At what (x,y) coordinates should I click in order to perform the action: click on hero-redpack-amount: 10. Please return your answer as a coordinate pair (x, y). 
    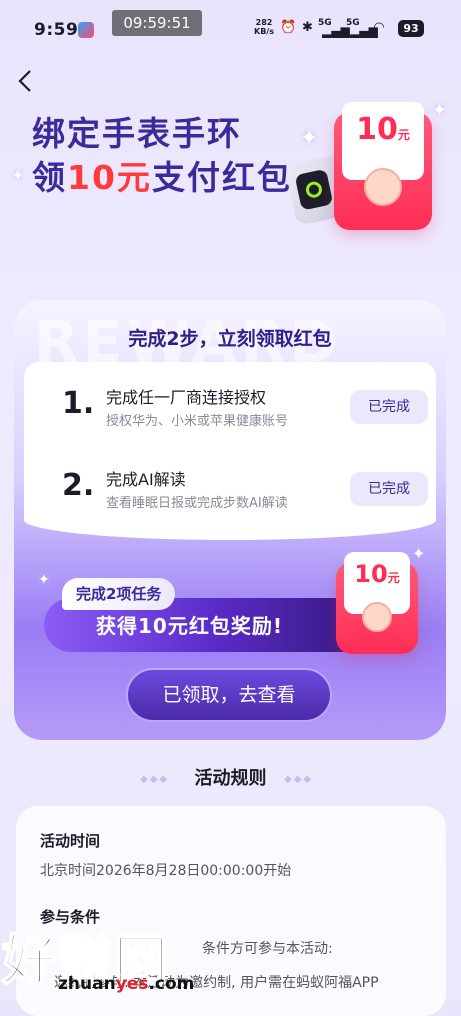
    Looking at the image, I should click on (377, 129).